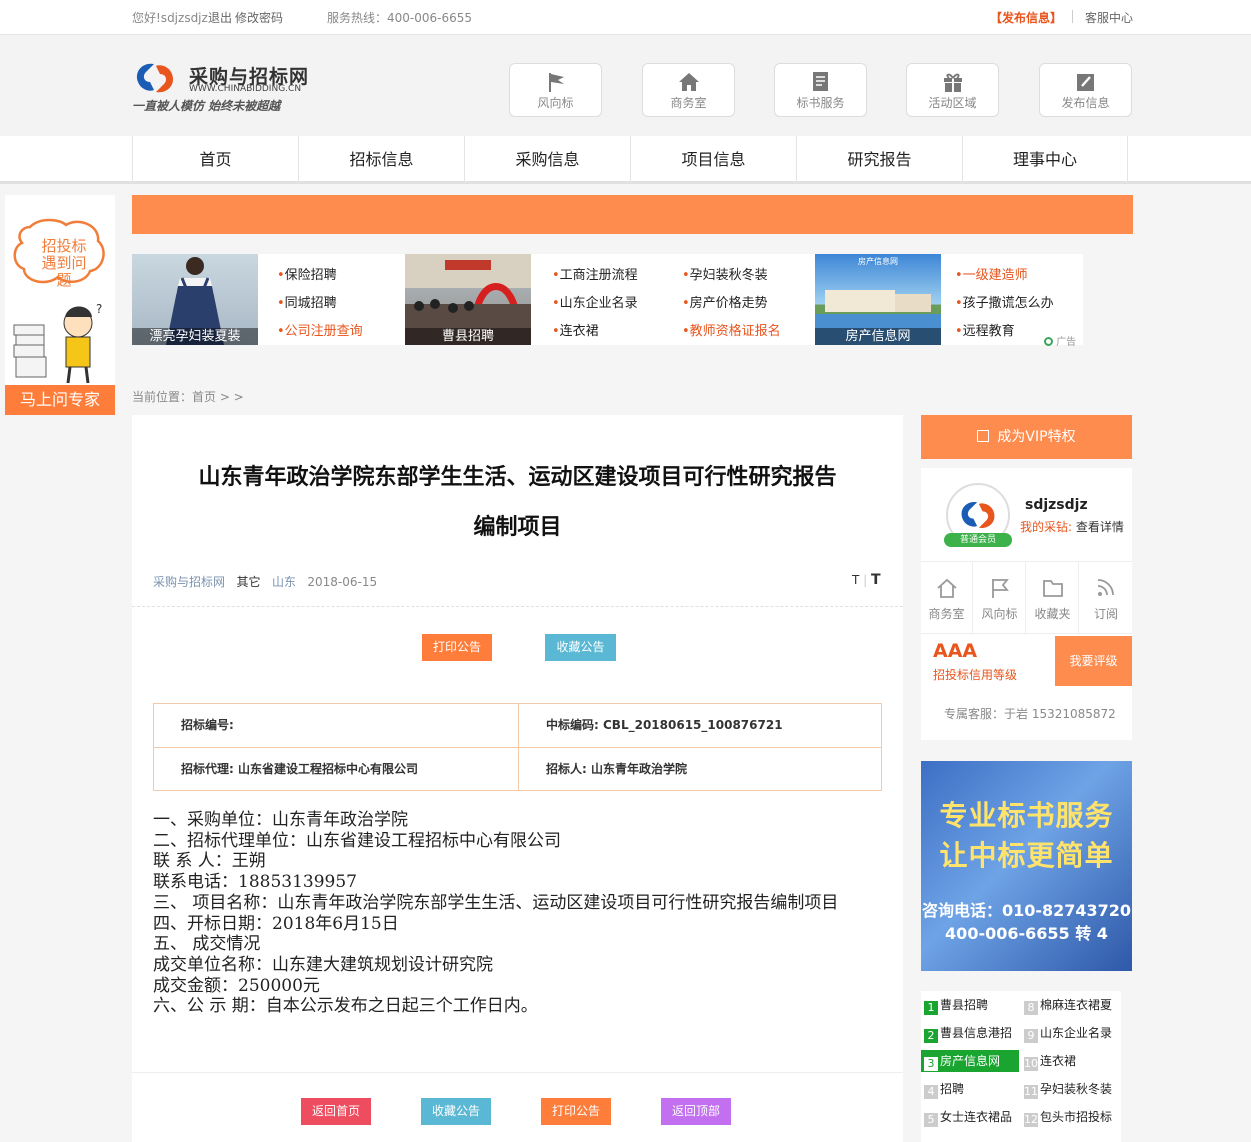  Describe the element at coordinates (336, 1111) in the screenshot. I see `back-home-button: 返回首页` at that location.